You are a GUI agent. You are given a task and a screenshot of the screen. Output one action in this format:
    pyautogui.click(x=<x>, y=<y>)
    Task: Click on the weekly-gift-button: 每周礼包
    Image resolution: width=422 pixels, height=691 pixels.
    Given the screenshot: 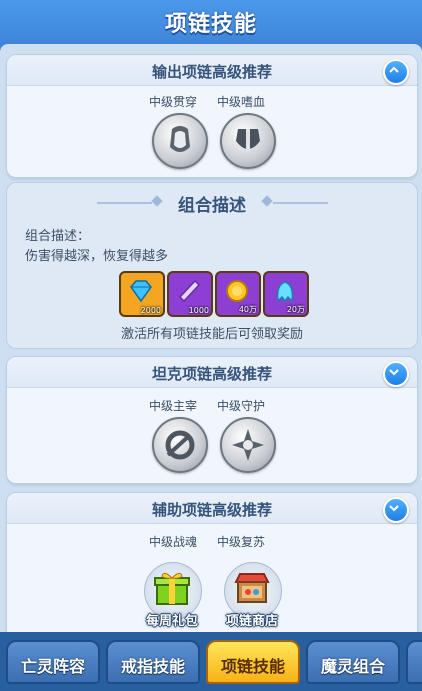 What is the action you would take?
    pyautogui.click(x=172, y=597)
    